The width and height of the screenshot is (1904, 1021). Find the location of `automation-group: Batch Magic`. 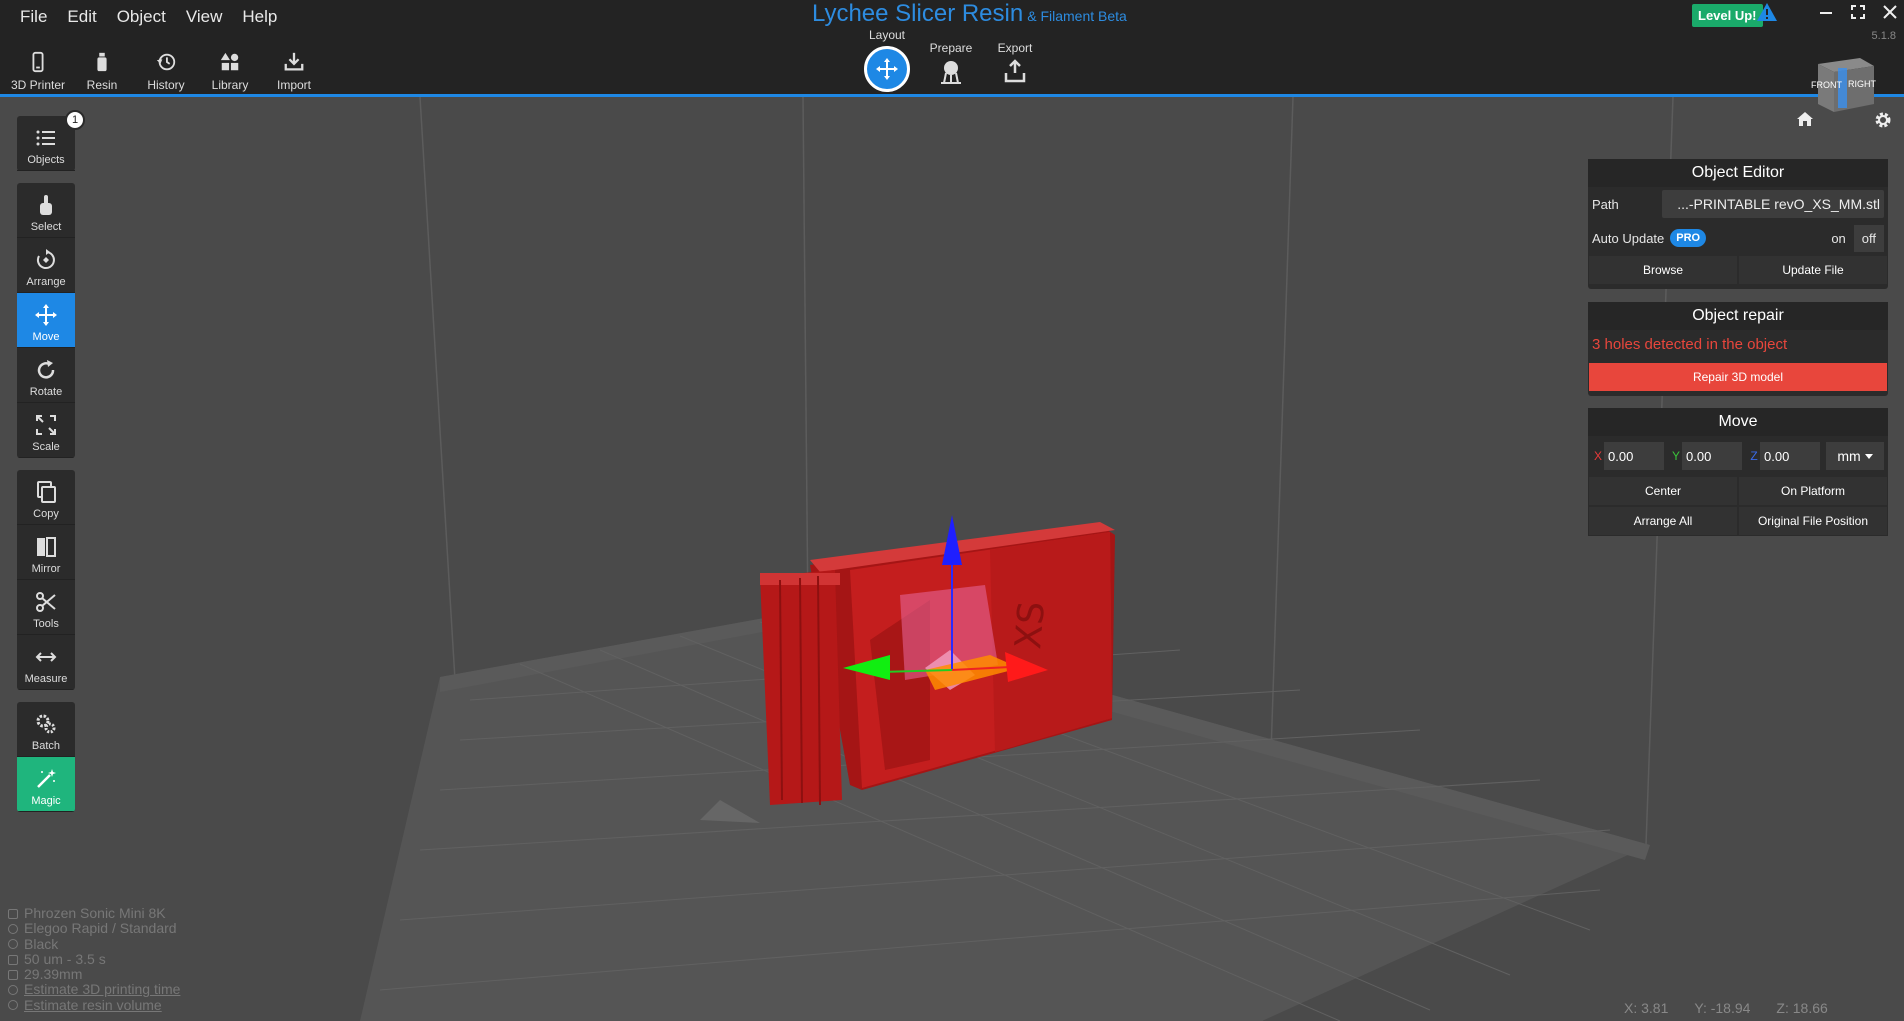

automation-group: Batch Magic is located at coordinates (46, 757).